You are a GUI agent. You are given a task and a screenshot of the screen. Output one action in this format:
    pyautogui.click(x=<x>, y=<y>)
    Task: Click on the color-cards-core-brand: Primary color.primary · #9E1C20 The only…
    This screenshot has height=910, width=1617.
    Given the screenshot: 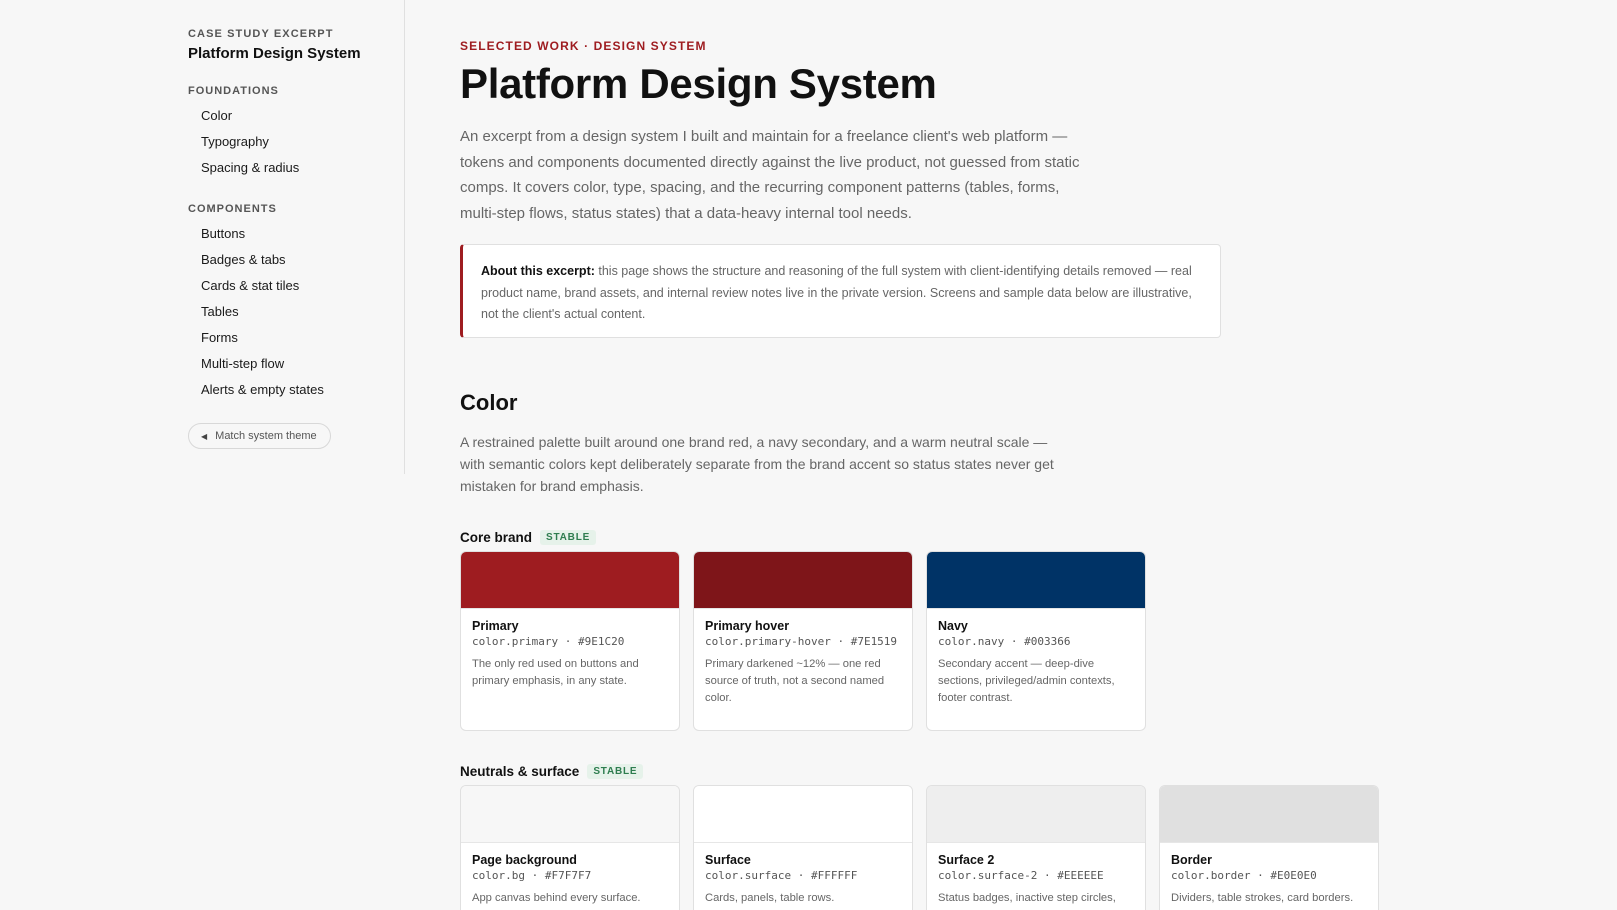 What is the action you would take?
    pyautogui.click(x=803, y=641)
    